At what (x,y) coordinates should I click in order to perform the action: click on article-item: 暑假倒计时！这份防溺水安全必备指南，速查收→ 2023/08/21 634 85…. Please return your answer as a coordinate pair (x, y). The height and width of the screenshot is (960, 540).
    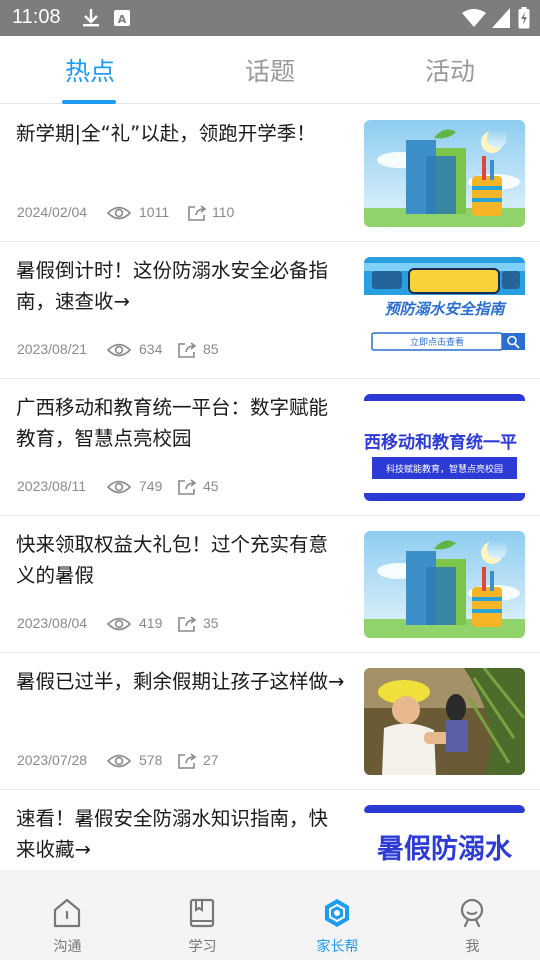
    Looking at the image, I should click on (270, 310).